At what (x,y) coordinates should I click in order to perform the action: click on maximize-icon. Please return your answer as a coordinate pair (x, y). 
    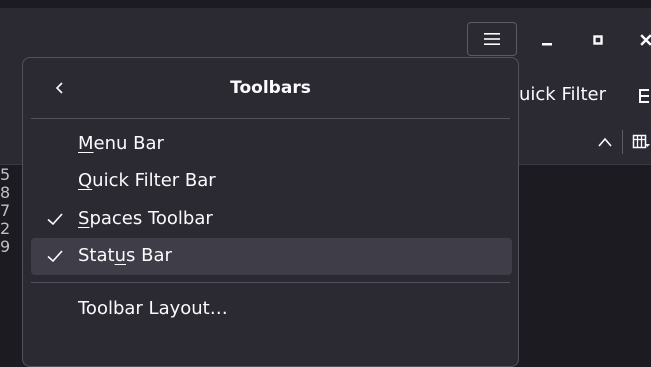
    Looking at the image, I should click on (598, 40).